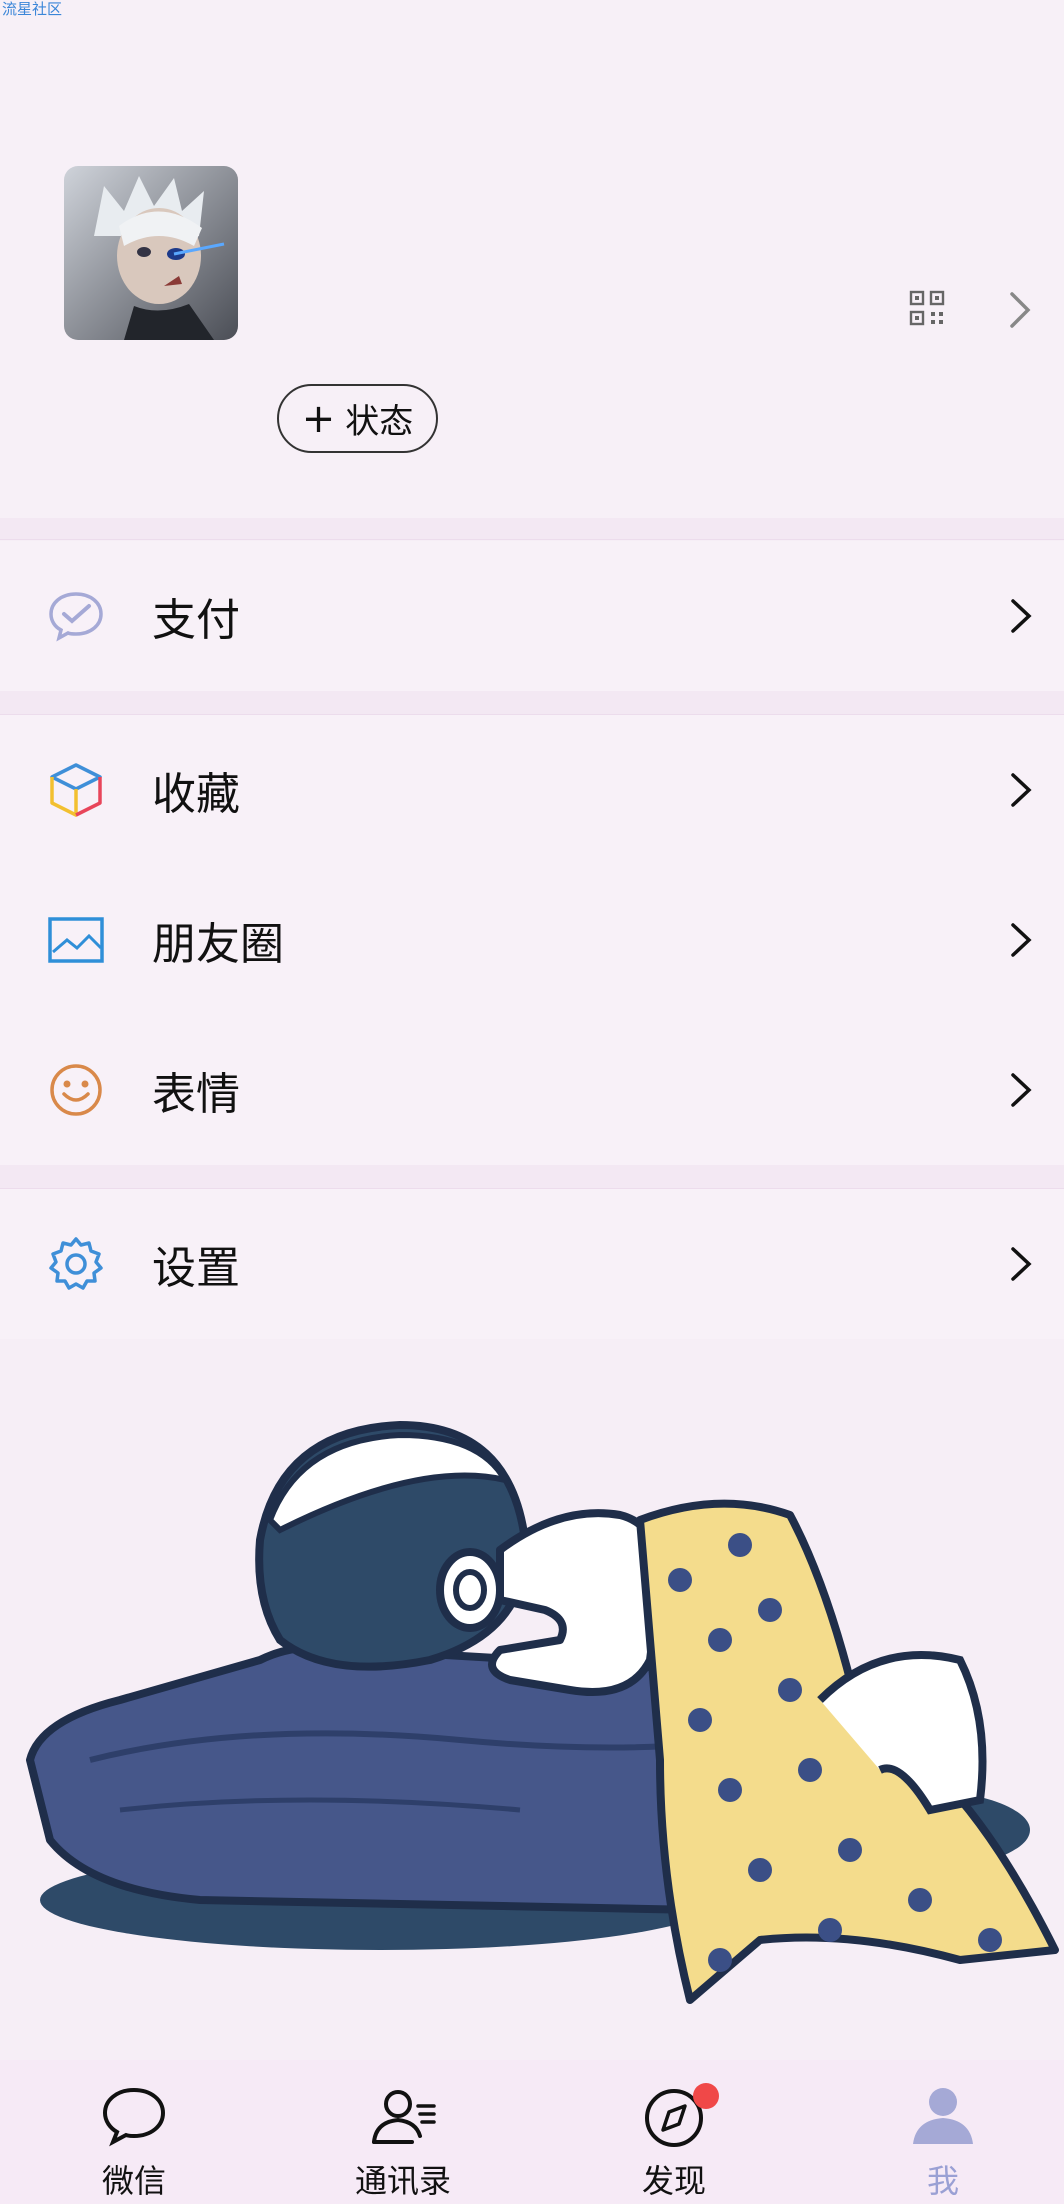 This screenshot has width=1064, height=2204. What do you see at coordinates (76, 790) in the screenshot?
I see `favorites-cube-icon` at bounding box center [76, 790].